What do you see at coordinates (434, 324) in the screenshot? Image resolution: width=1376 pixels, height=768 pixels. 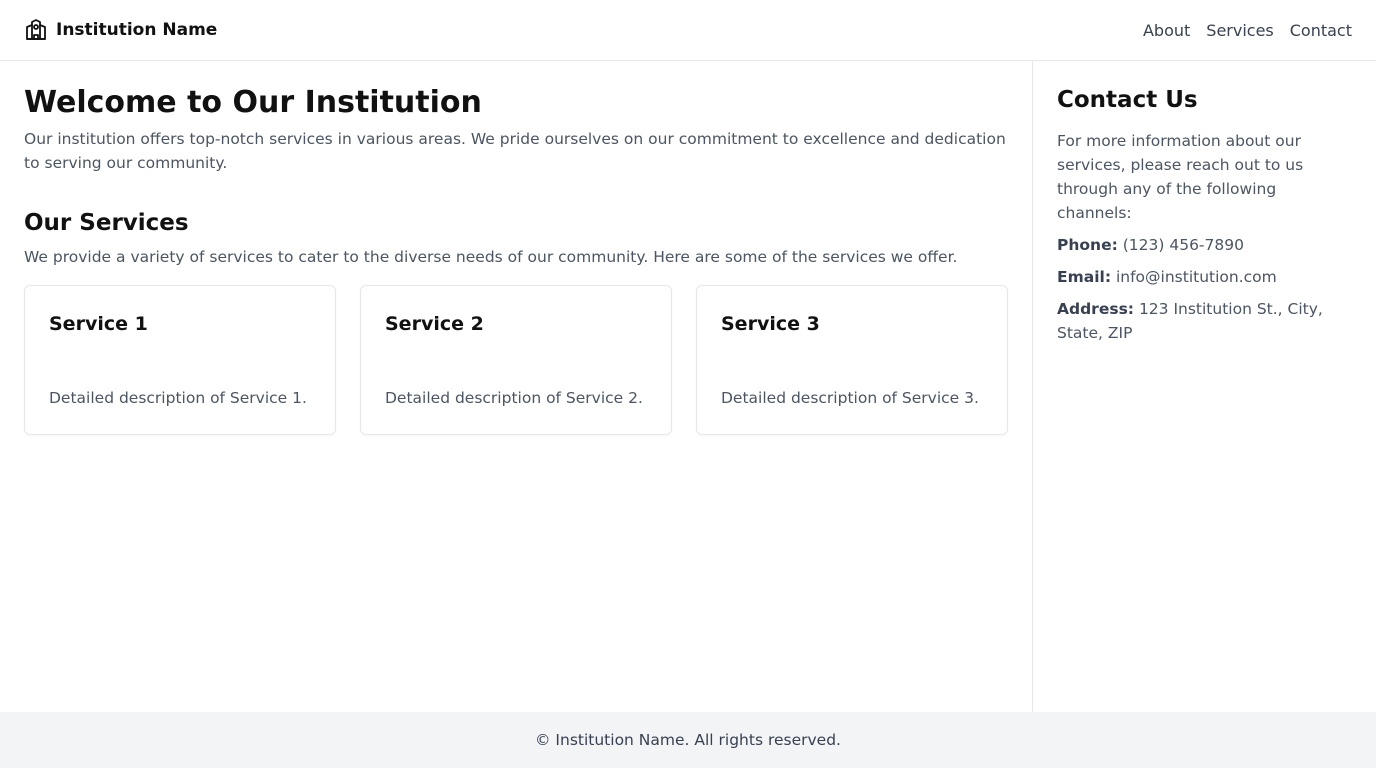 I see `service-card-title: Service 2` at bounding box center [434, 324].